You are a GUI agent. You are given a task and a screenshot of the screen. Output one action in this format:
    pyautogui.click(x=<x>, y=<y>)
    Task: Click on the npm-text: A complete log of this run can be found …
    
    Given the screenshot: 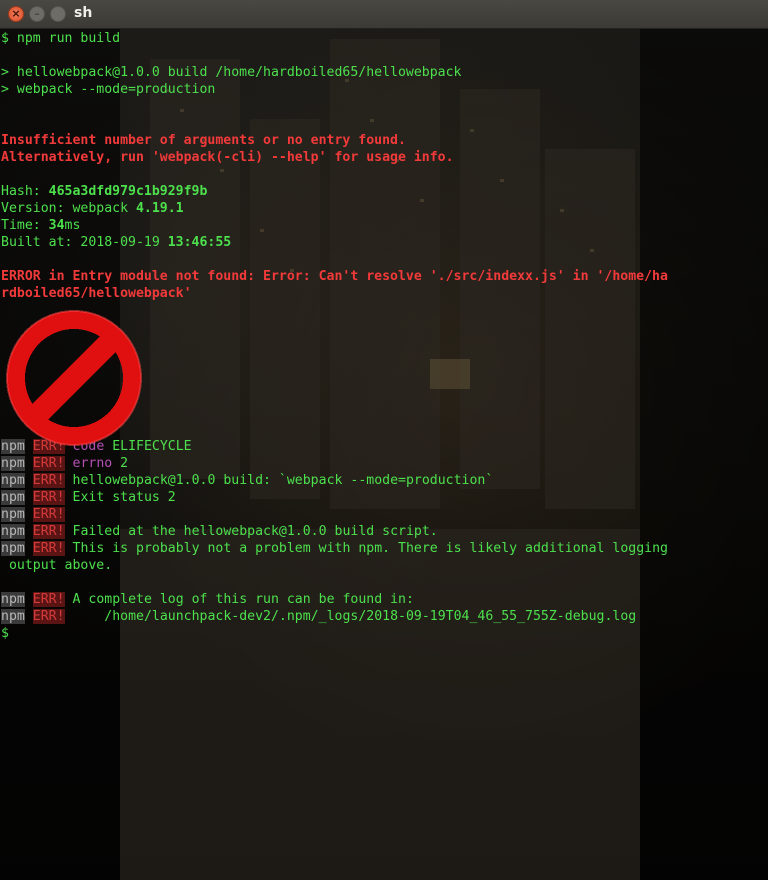 What is the action you would take?
    pyautogui.click(x=243, y=599)
    